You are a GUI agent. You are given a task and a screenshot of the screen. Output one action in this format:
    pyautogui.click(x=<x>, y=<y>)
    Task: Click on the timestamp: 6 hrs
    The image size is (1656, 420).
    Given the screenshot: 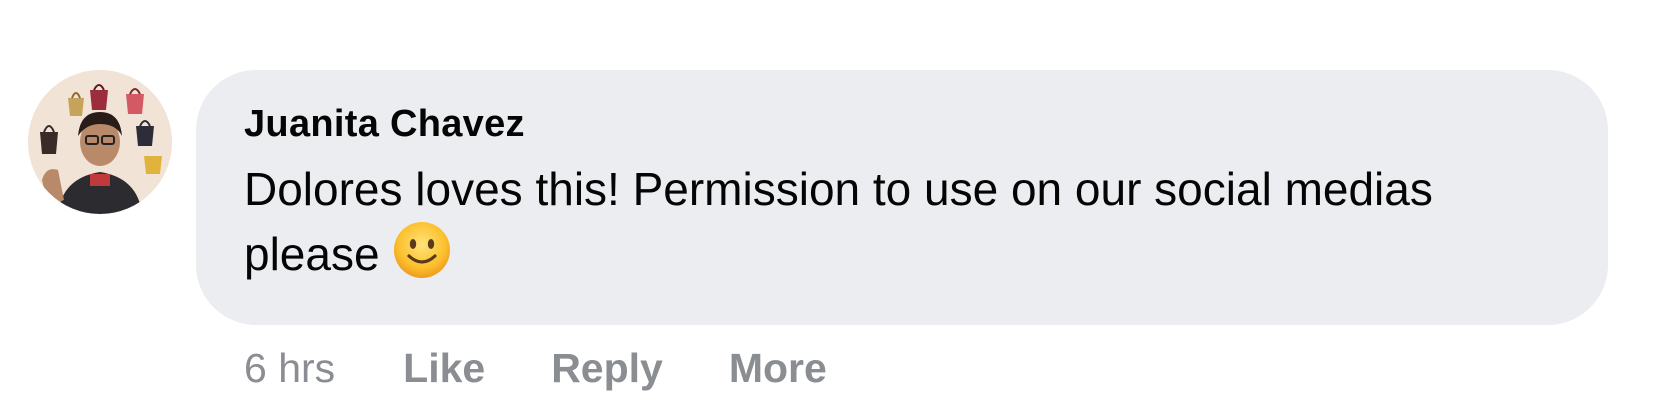 What is the action you would take?
    pyautogui.click(x=289, y=368)
    